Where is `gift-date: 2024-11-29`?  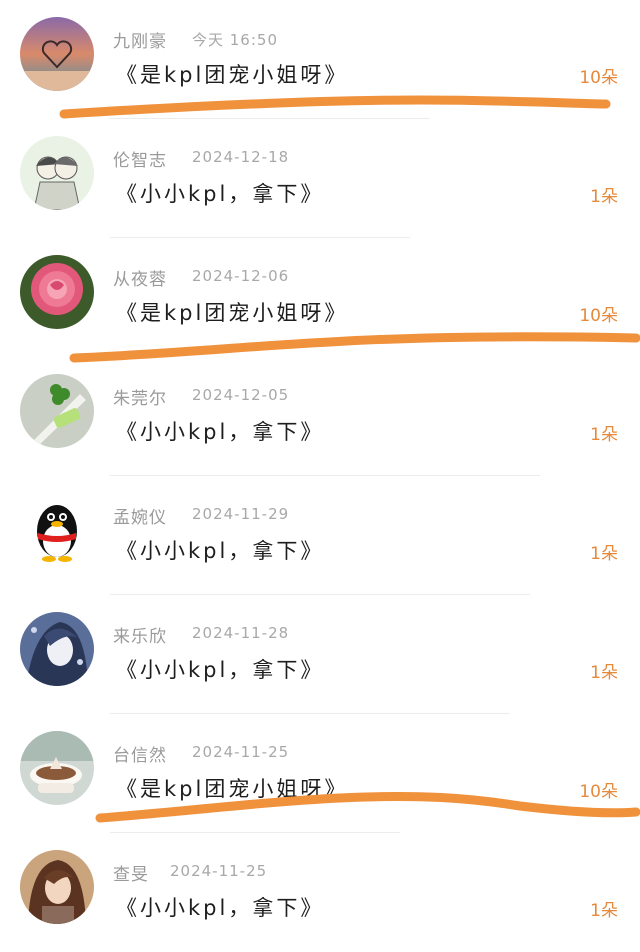
gift-date: 2024-11-29 is located at coordinates (241, 514).